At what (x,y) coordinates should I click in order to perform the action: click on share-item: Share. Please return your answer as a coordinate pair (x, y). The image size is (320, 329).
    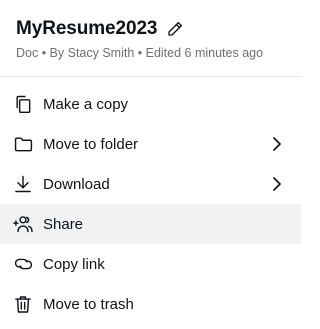
    Looking at the image, I should click on (150, 224).